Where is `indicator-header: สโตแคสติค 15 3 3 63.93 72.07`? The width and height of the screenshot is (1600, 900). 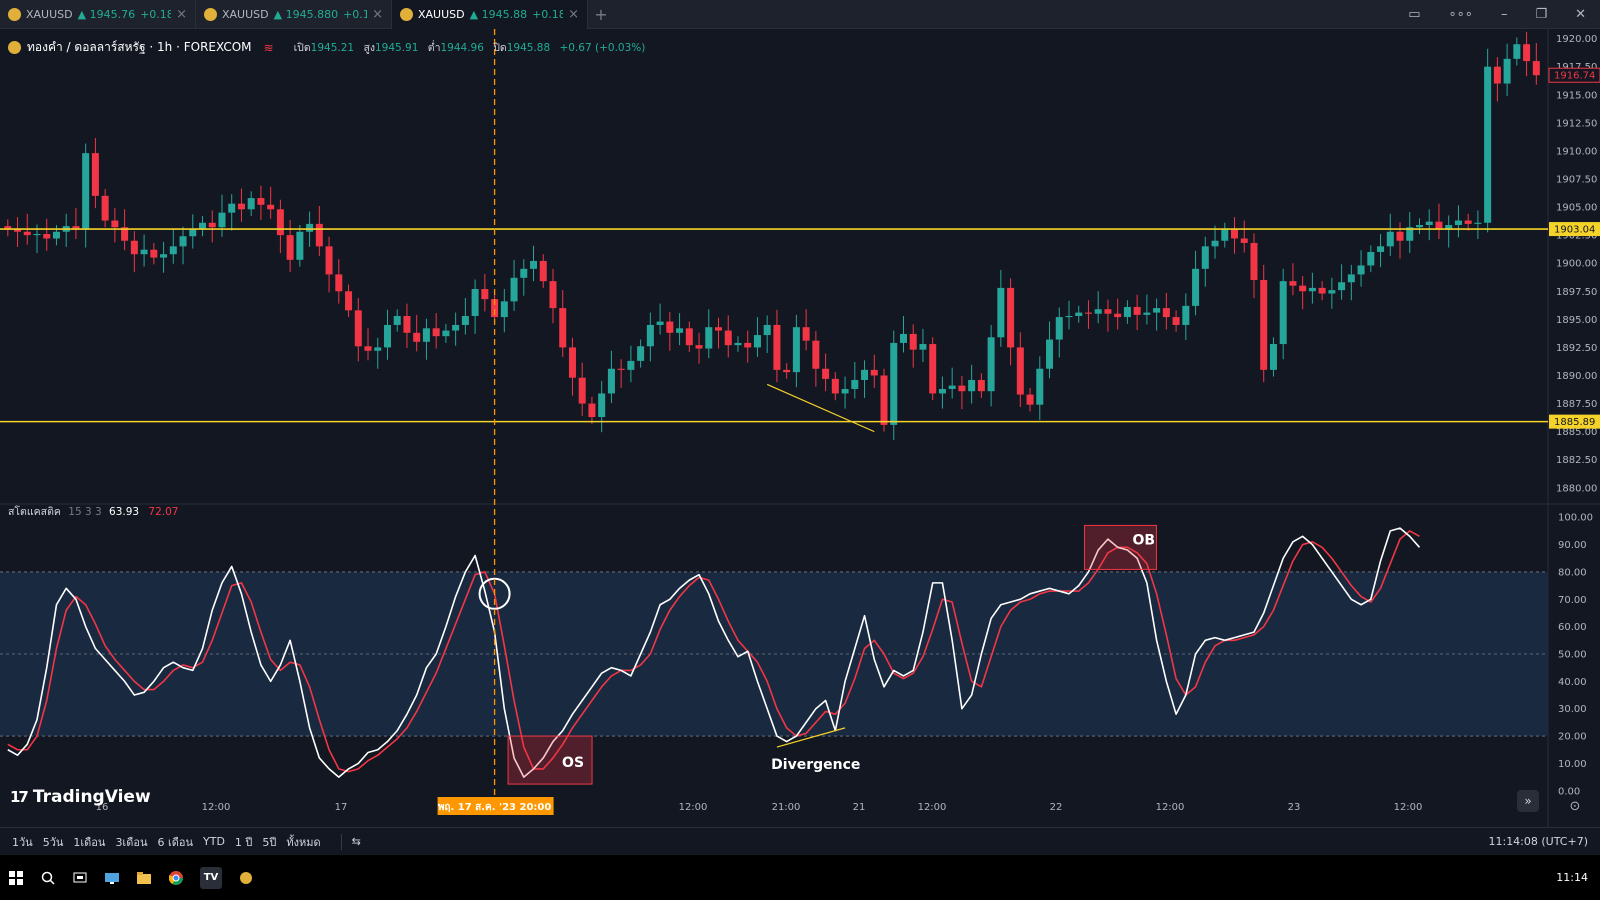
indicator-header: สโตแคสติค 15 3 3 63.93 72.07 is located at coordinates (93, 511).